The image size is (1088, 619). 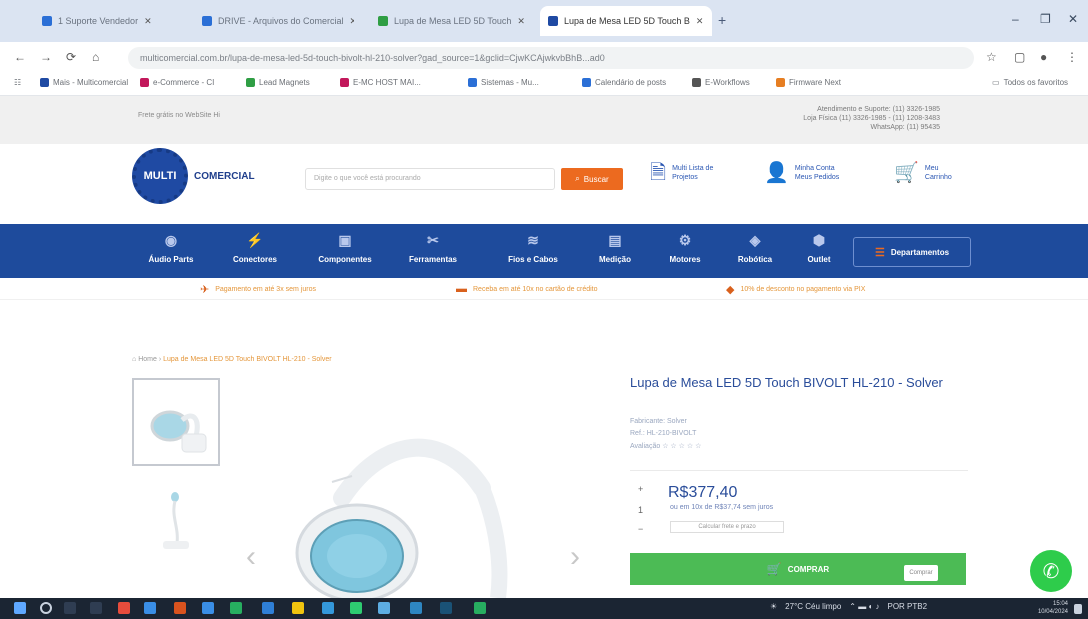 What do you see at coordinates (46, 608) in the screenshot?
I see `search-icon` at bounding box center [46, 608].